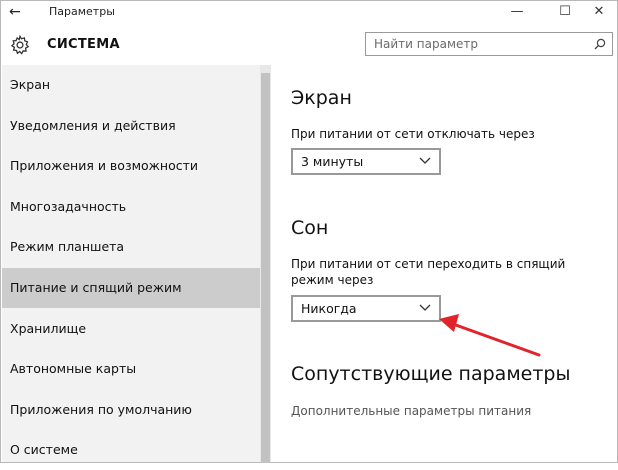 The image size is (618, 470). Describe the element at coordinates (332, 161) in the screenshot. I see `screen-timeout-value: 3 минуты` at that location.